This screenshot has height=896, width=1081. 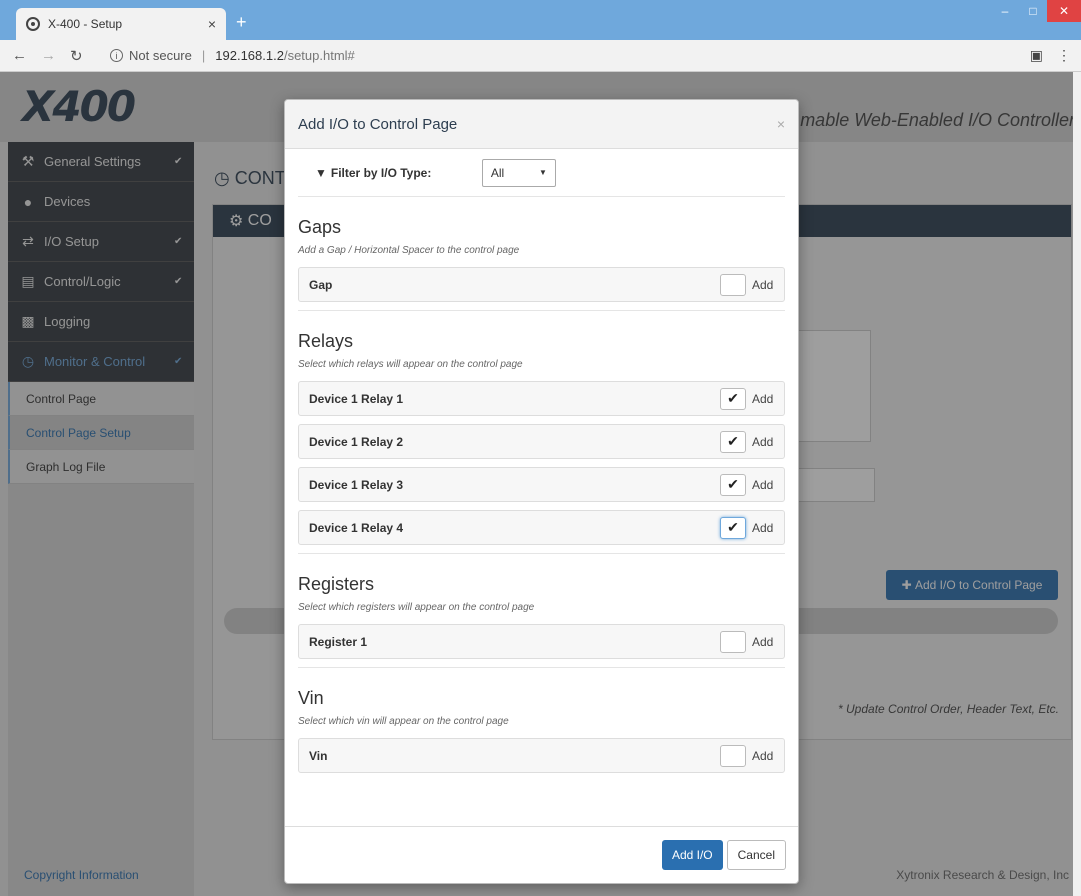 What do you see at coordinates (356, 441) in the screenshot?
I see `io-label: Device 1 Relay 2` at bounding box center [356, 441].